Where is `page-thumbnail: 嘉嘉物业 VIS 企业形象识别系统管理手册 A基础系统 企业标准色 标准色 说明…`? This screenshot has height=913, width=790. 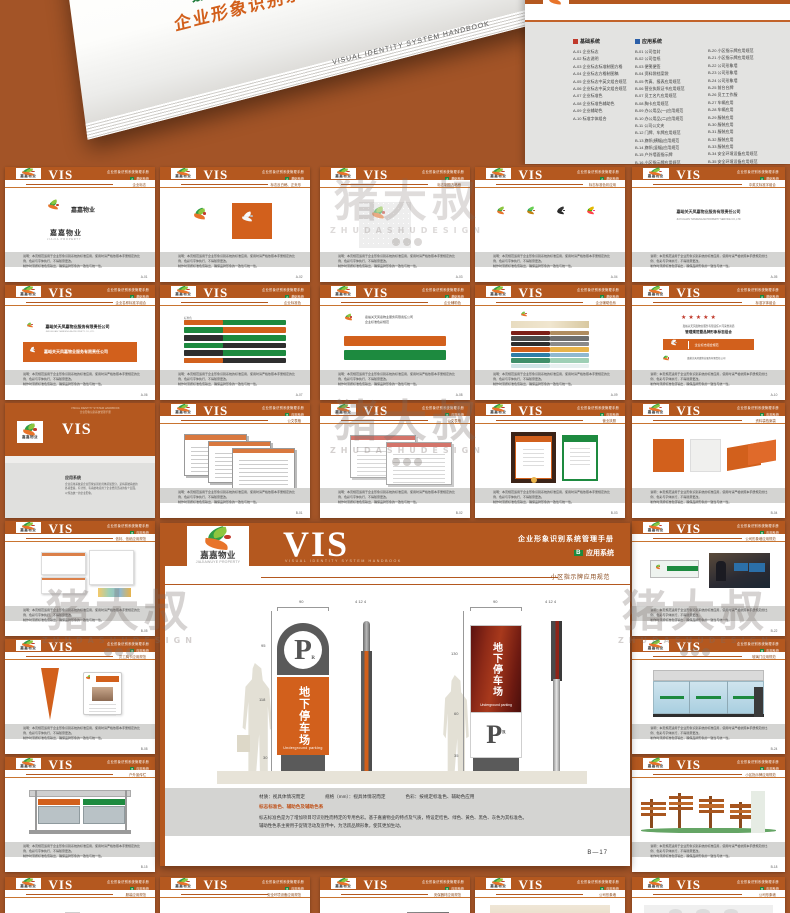 page-thumbnail: 嘉嘉物业 VIS 企业形象识别系统管理手册 A基础系统 企业标准色 标准色 说明… is located at coordinates (235, 342).